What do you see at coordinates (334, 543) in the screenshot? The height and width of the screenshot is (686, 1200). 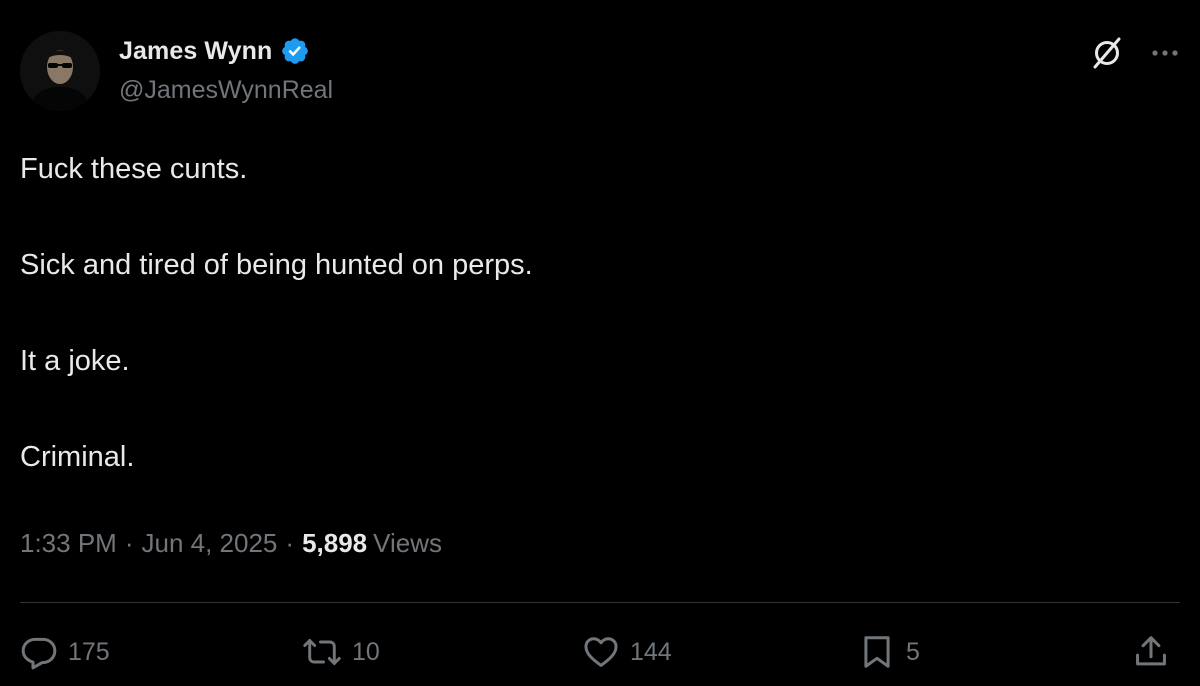 I see `views-count: 5,898` at bounding box center [334, 543].